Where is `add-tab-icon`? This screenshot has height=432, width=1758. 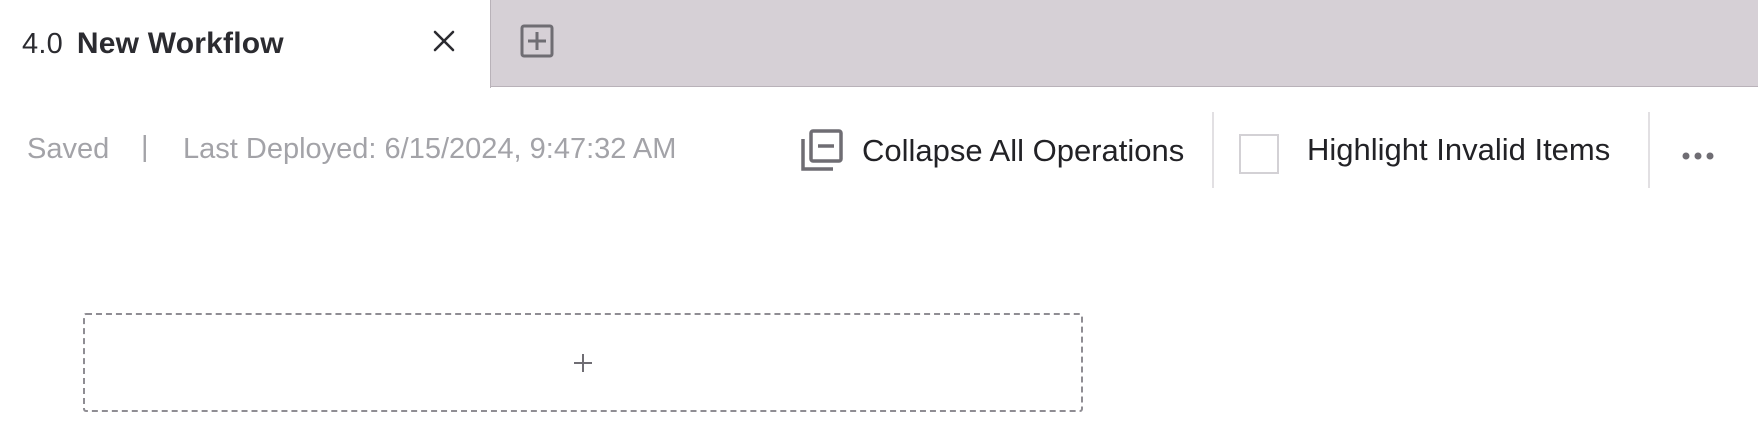
add-tab-icon is located at coordinates (537, 41).